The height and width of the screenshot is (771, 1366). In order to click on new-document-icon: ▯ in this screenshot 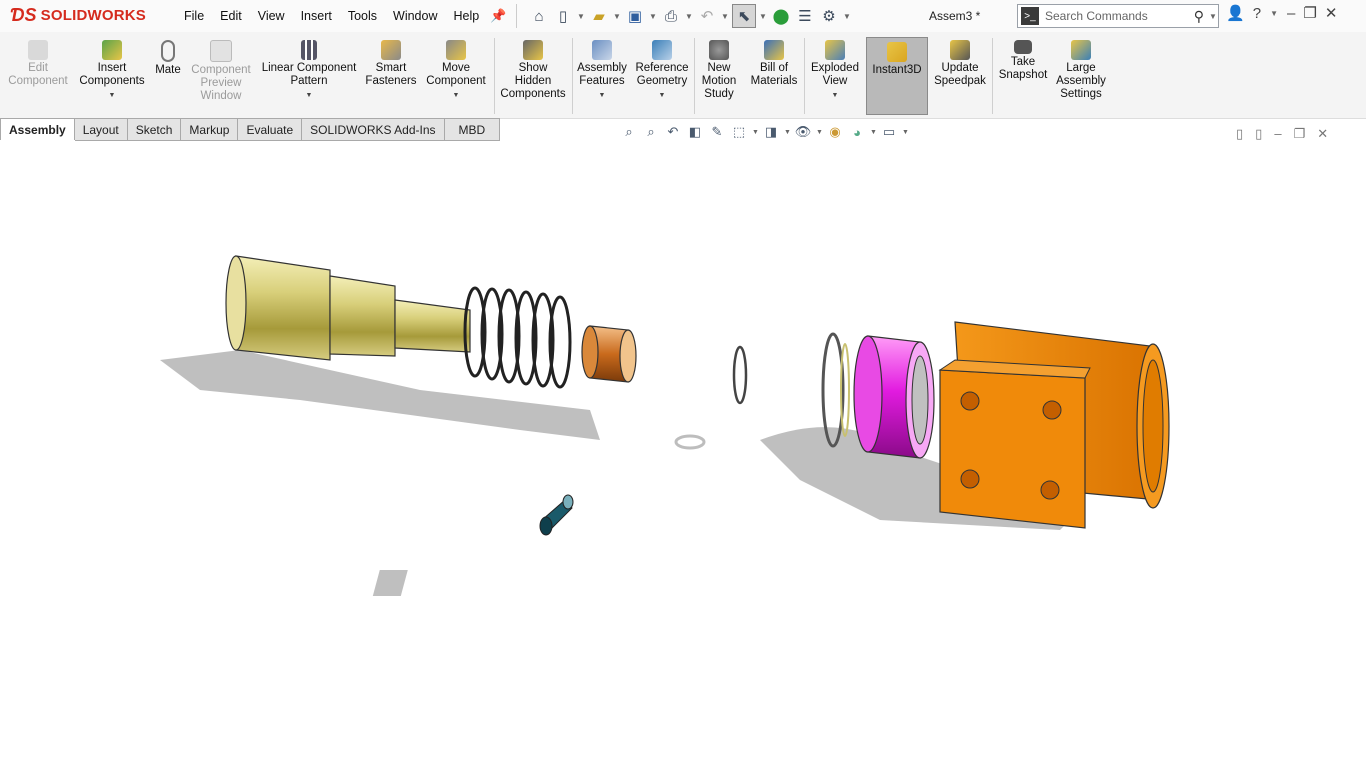, I will do `click(563, 16)`.